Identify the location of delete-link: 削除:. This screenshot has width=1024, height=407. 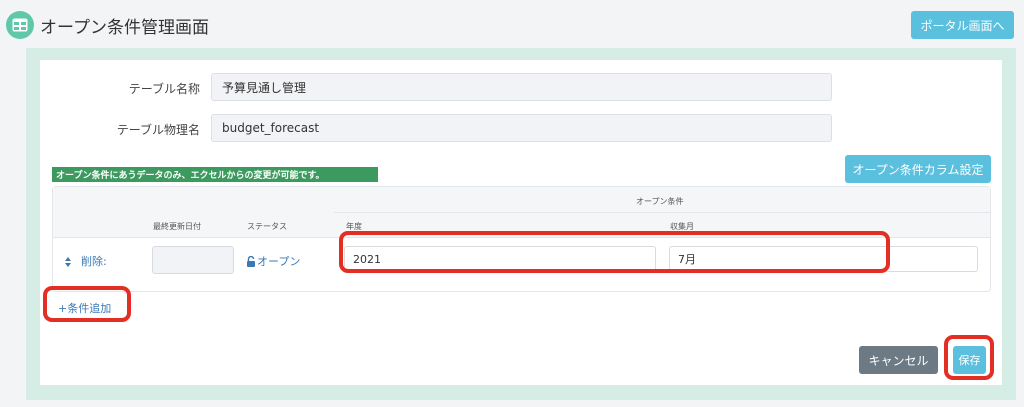
(94, 261).